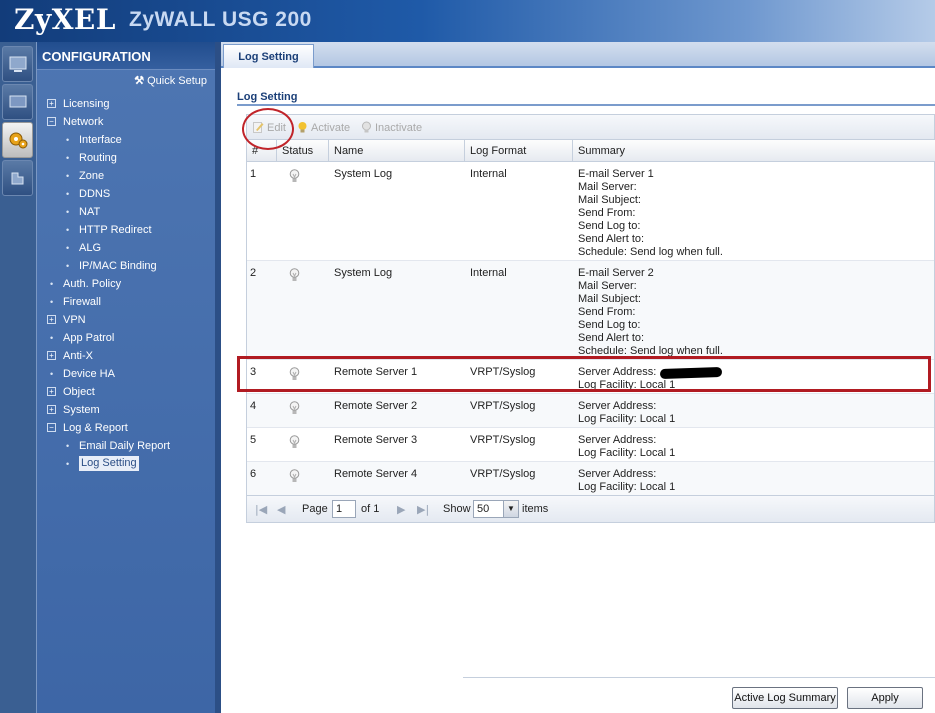 This screenshot has width=935, height=713. I want to click on nav-item-label: Email Daily Report, so click(125, 446).